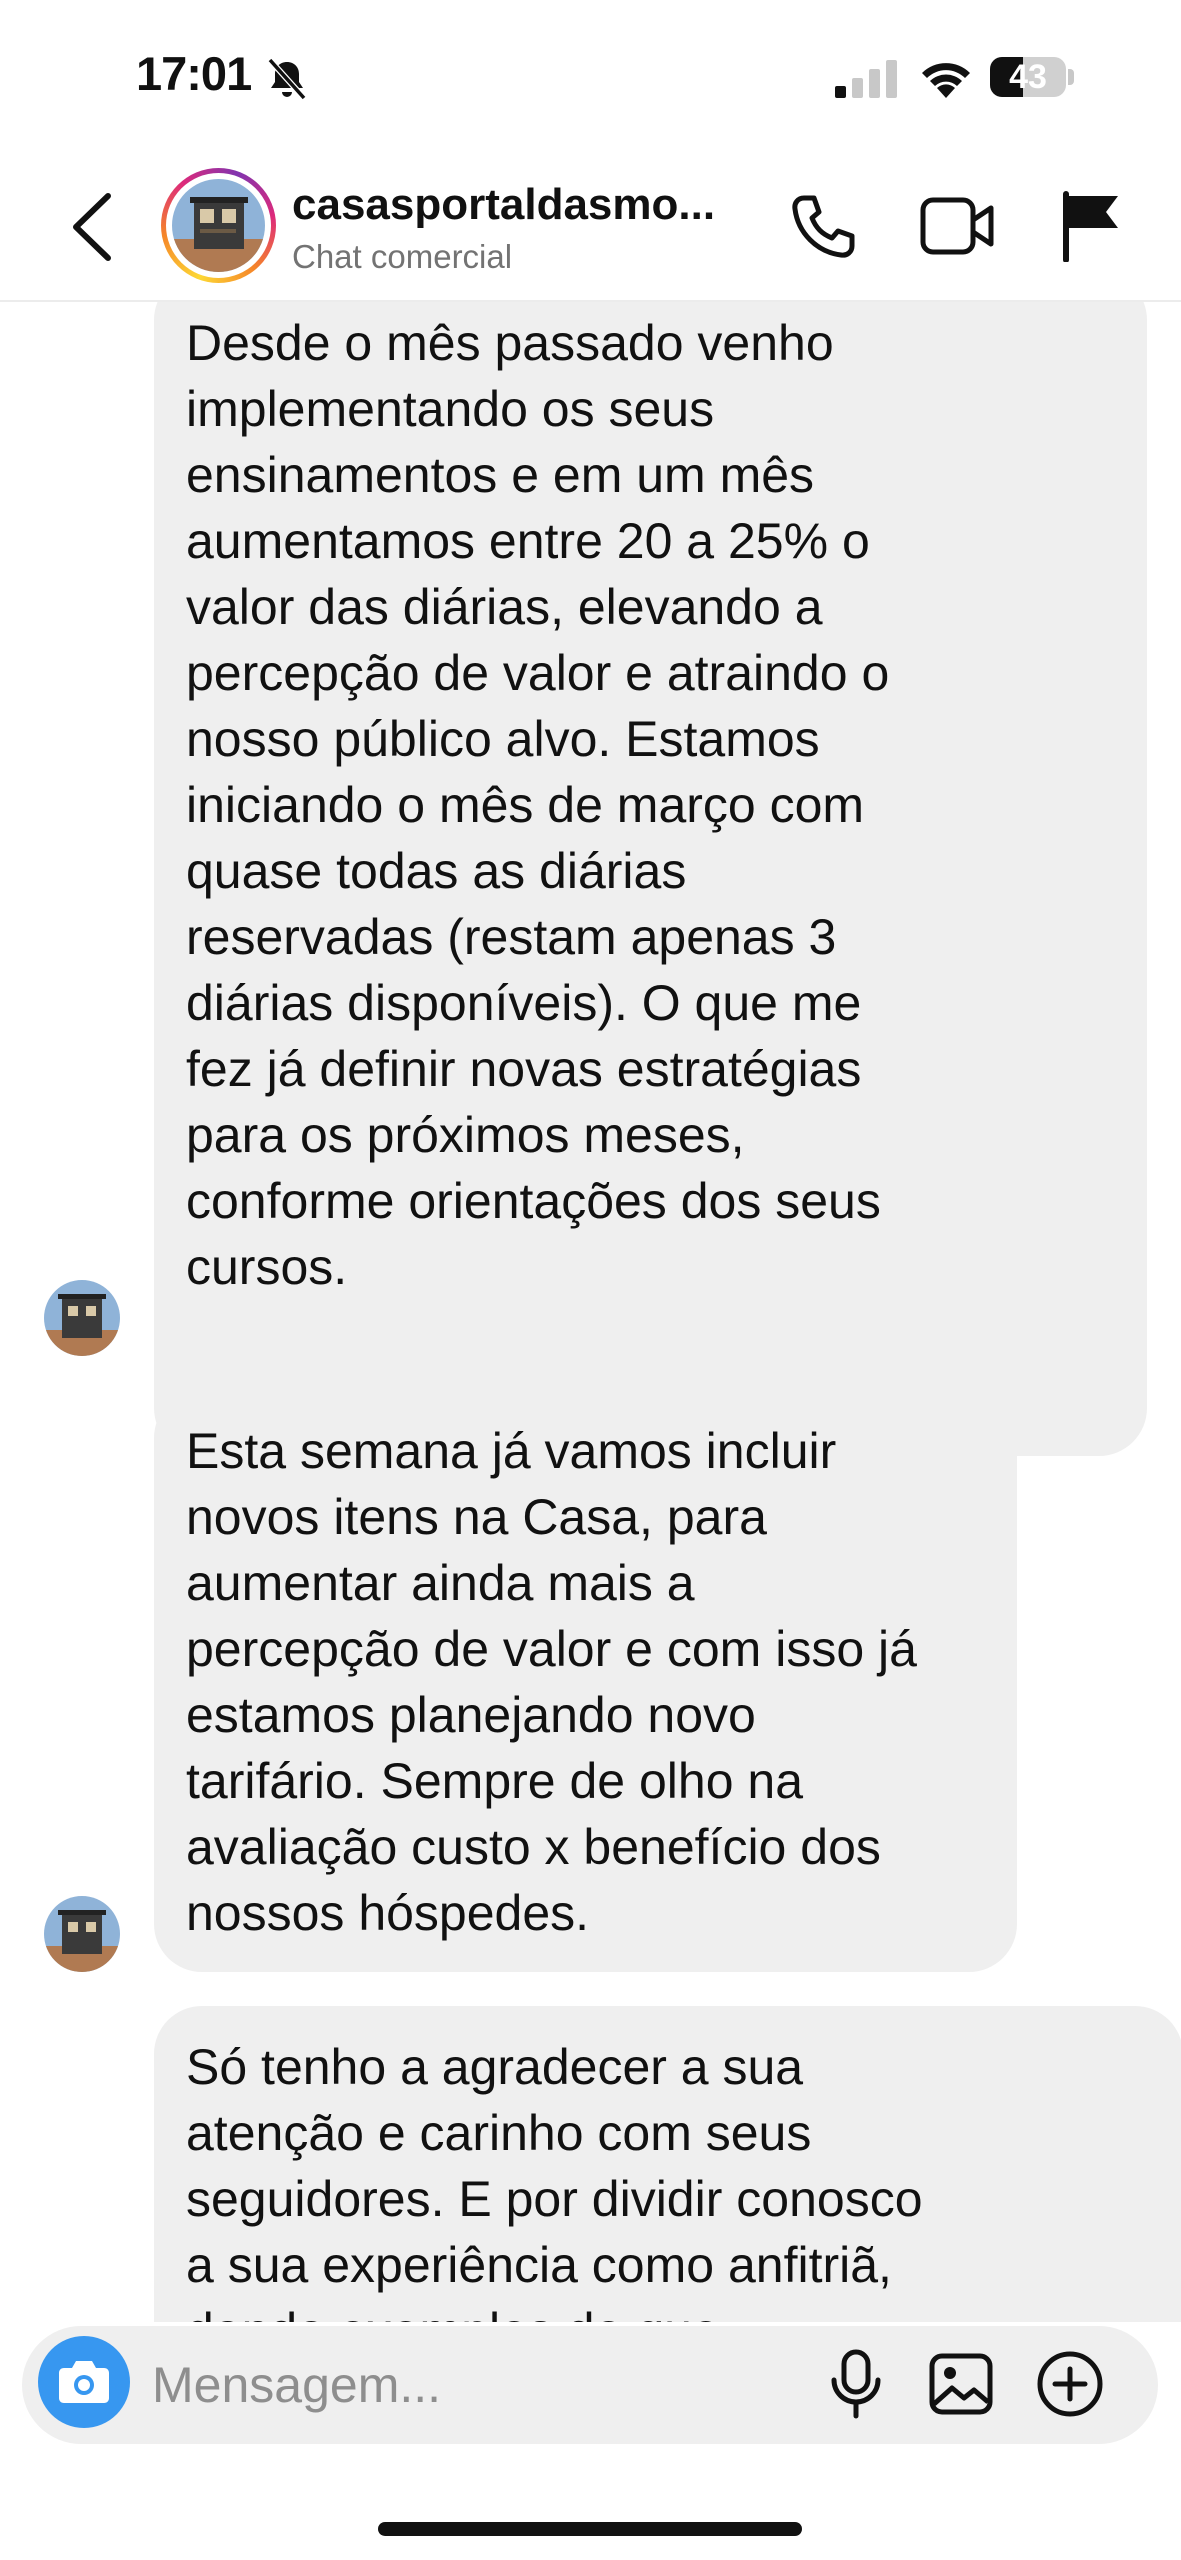  I want to click on flag-icon, so click(1091, 226).